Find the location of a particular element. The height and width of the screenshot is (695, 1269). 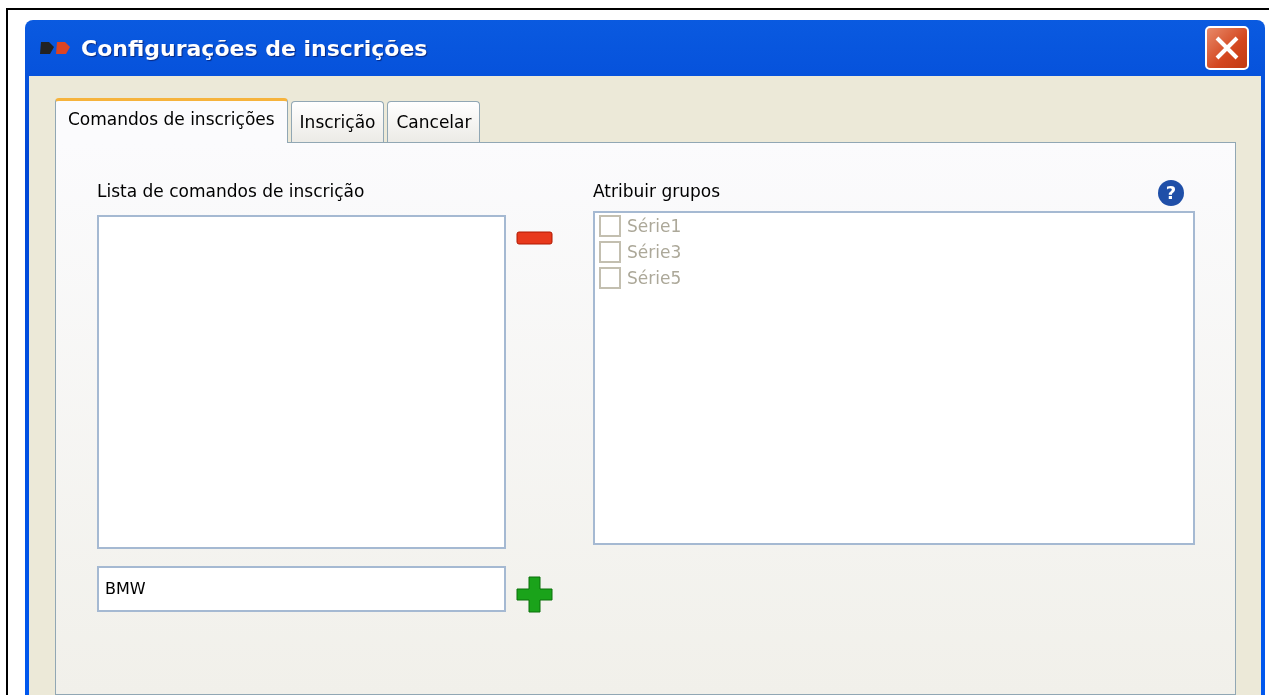

checkbox-label: Série5 is located at coordinates (654, 278).